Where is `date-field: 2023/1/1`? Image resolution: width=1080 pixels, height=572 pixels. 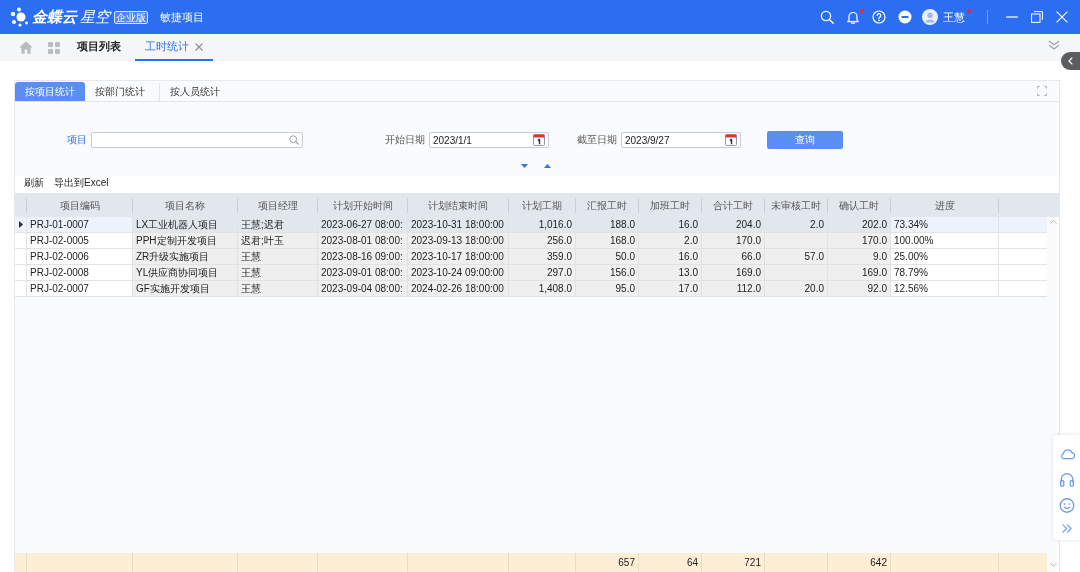
date-field: 2023/1/1 is located at coordinates (489, 140).